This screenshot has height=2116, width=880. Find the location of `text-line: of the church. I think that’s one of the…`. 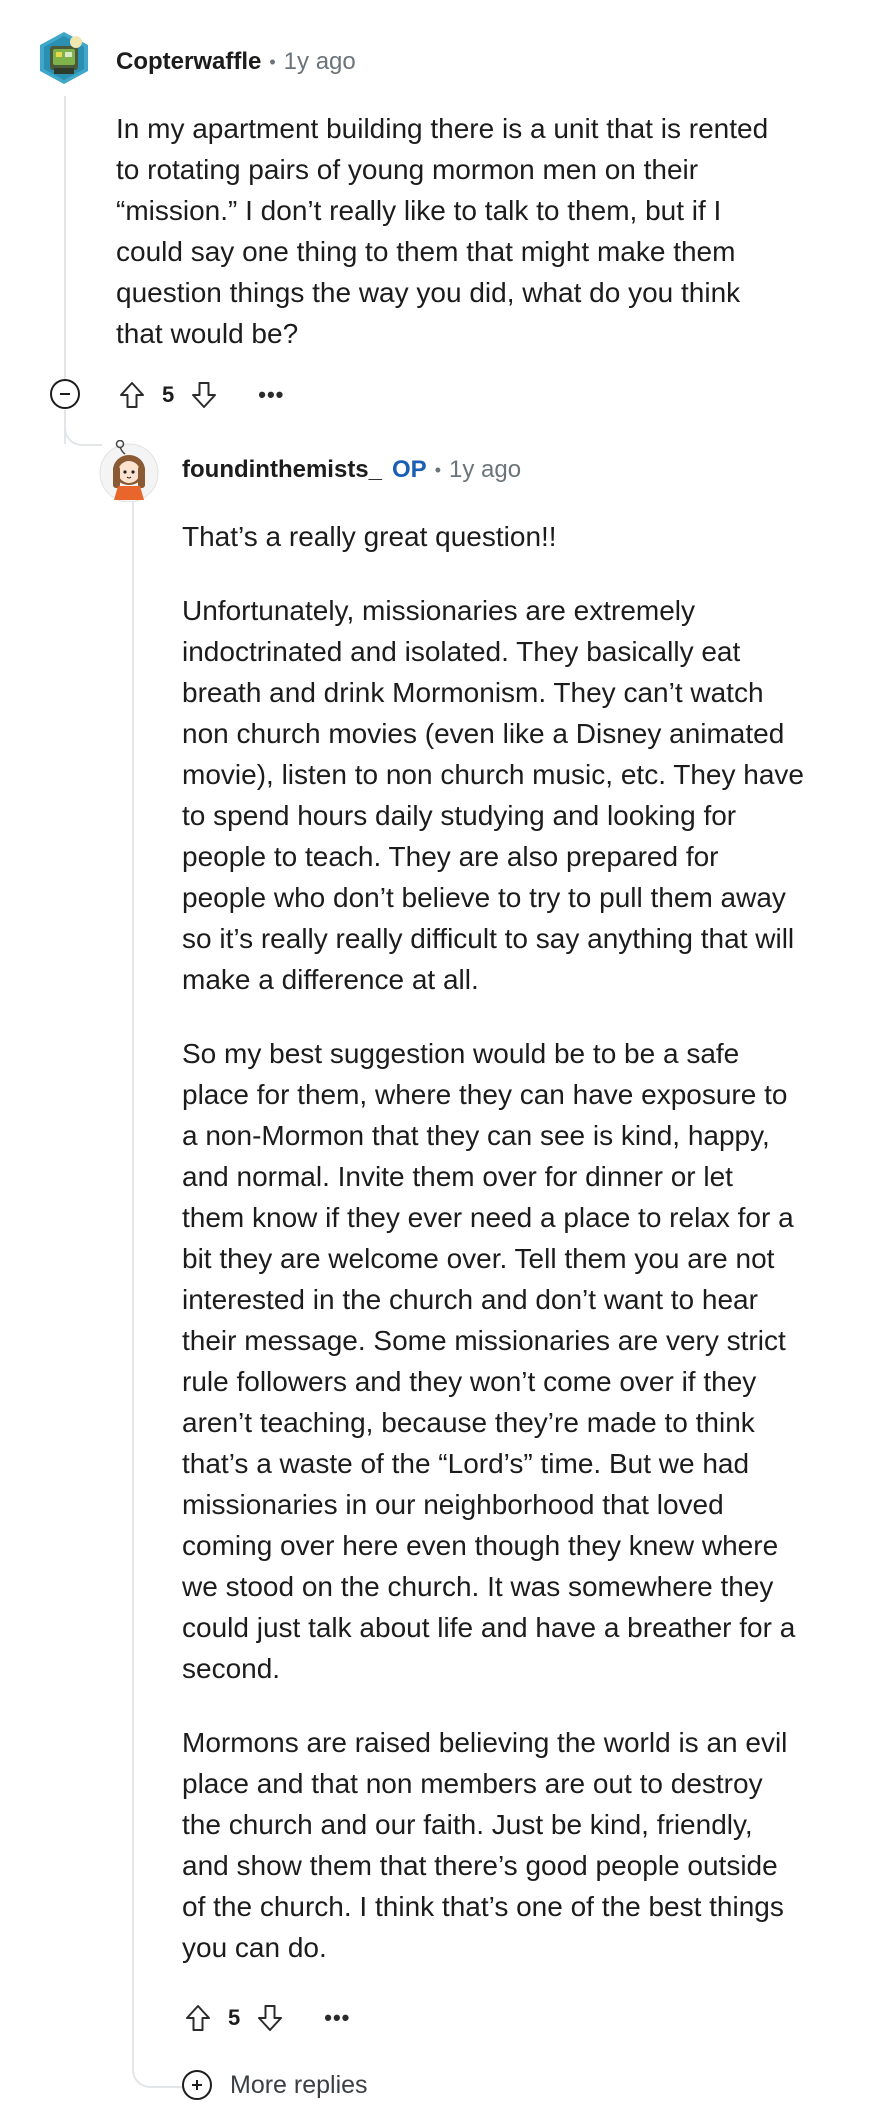

text-line: of the church. I think that’s one of the… is located at coordinates (483, 1906).